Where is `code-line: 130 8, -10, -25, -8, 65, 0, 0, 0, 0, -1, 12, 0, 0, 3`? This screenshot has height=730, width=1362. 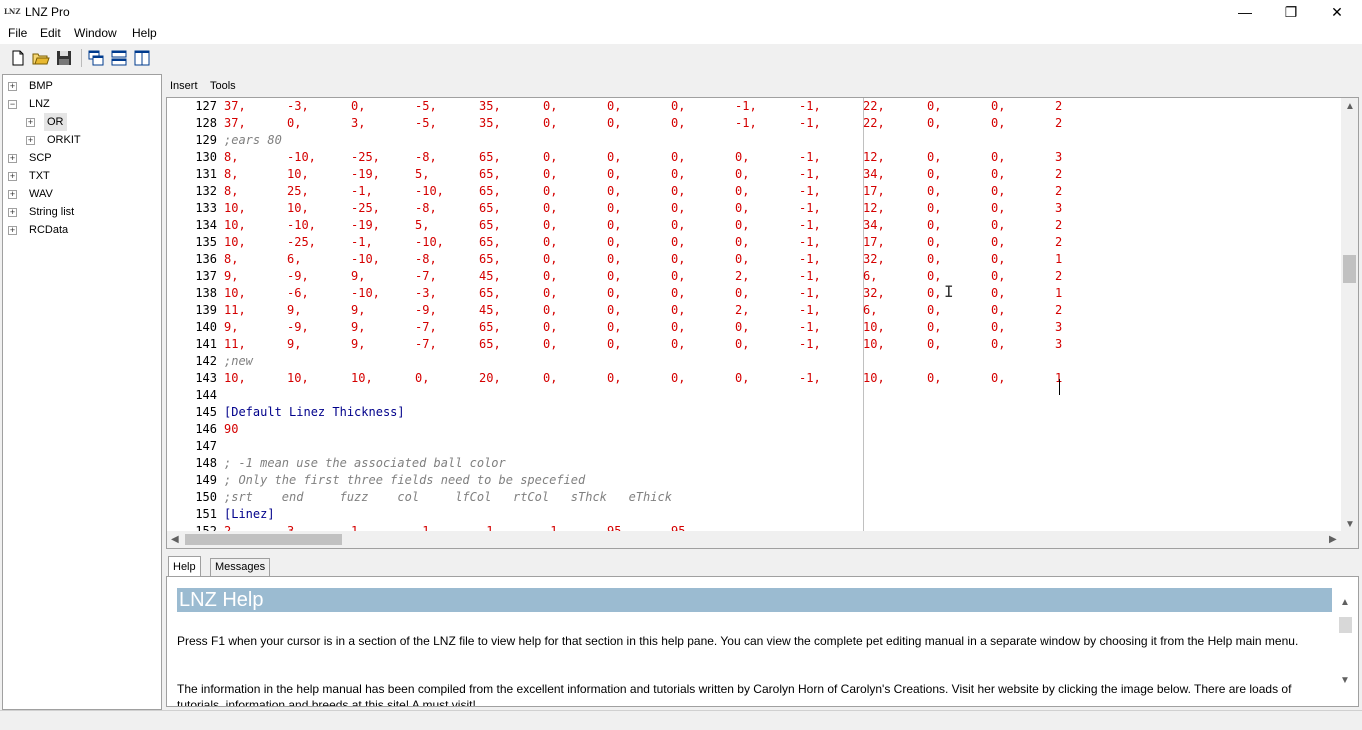 code-line: 130 8, -10, -25, -8, 65, 0, 0, 0, 0, -1, 12, 0, 0, 3 is located at coordinates (754, 157).